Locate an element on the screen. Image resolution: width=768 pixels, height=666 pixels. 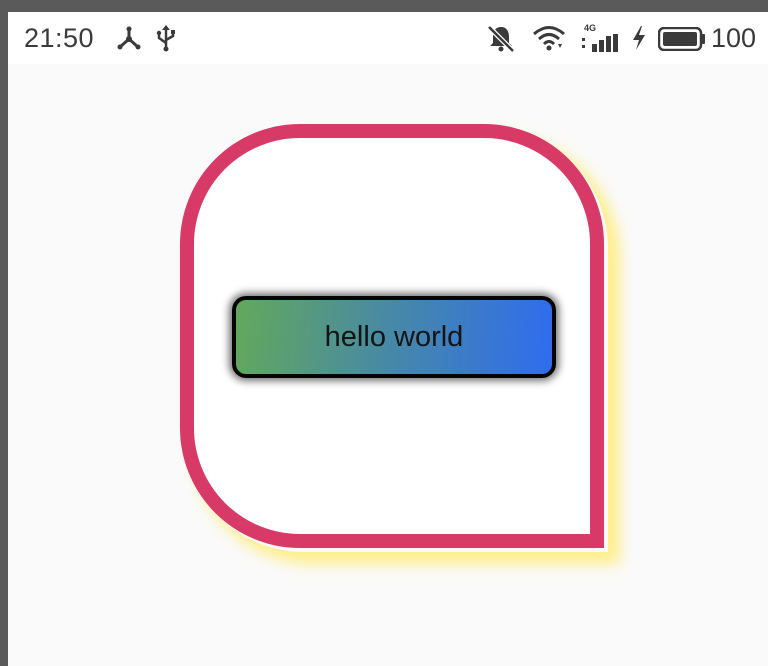
hub-icon is located at coordinates (129, 38).